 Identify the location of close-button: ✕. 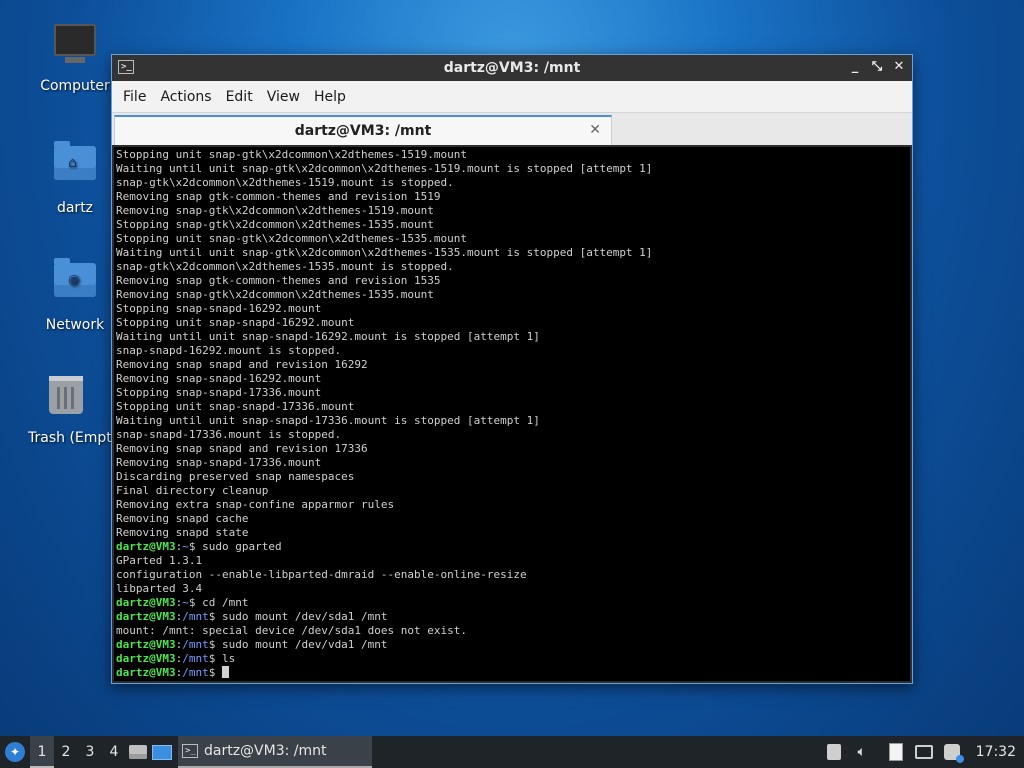
(899, 67).